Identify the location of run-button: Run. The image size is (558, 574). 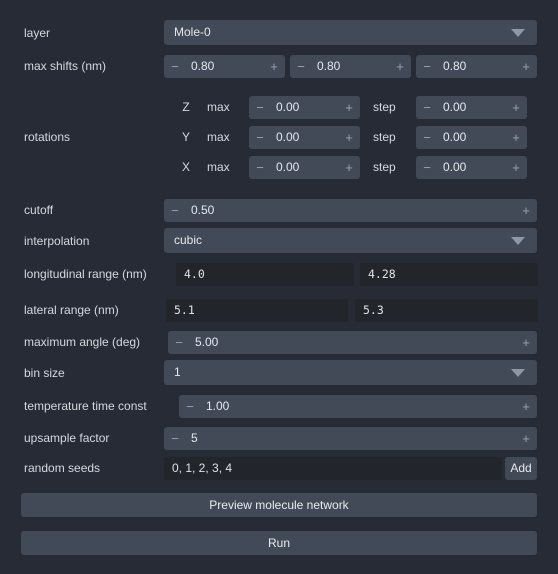
(279, 543).